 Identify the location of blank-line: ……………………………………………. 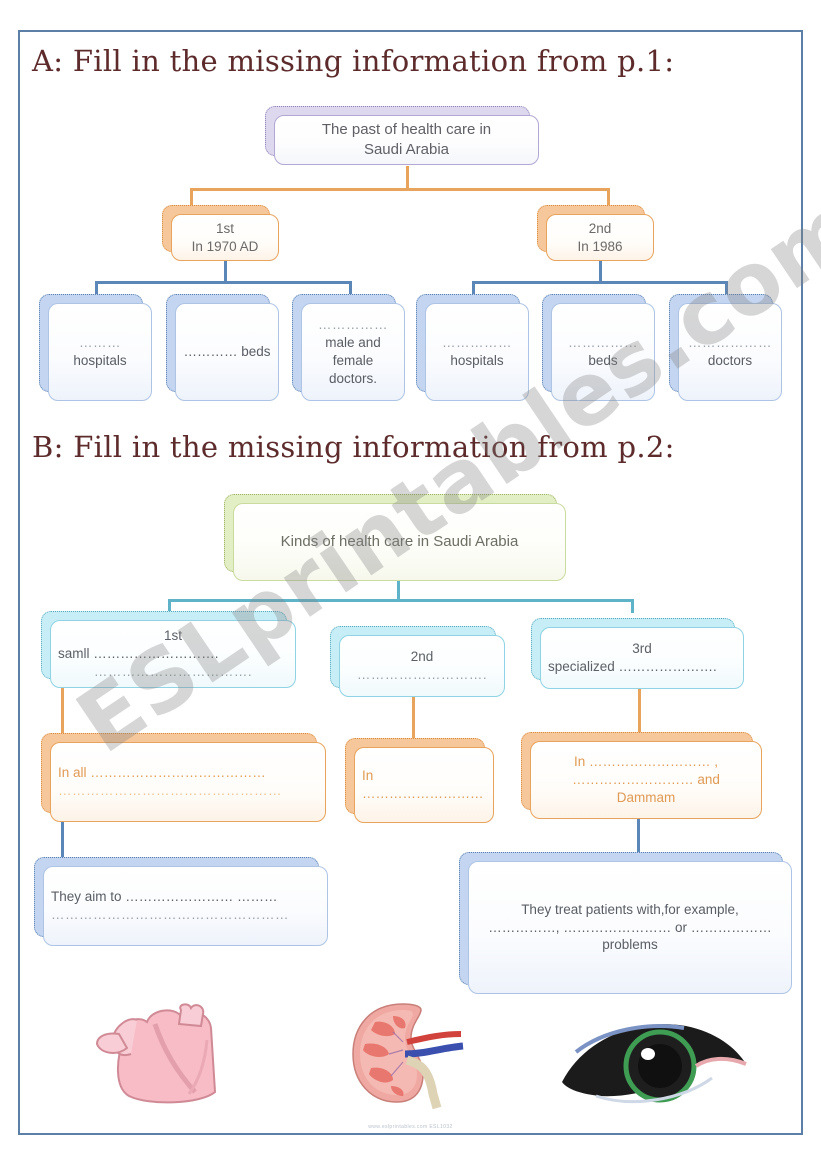
(170, 914).